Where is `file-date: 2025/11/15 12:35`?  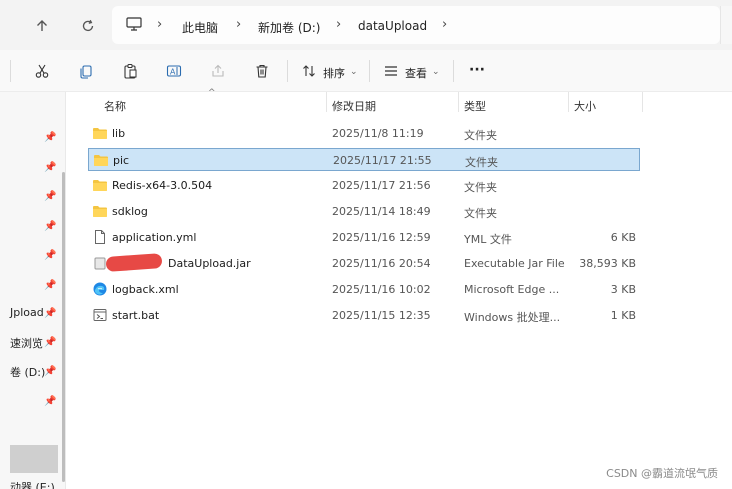
file-date: 2025/11/15 12:35 is located at coordinates (381, 315).